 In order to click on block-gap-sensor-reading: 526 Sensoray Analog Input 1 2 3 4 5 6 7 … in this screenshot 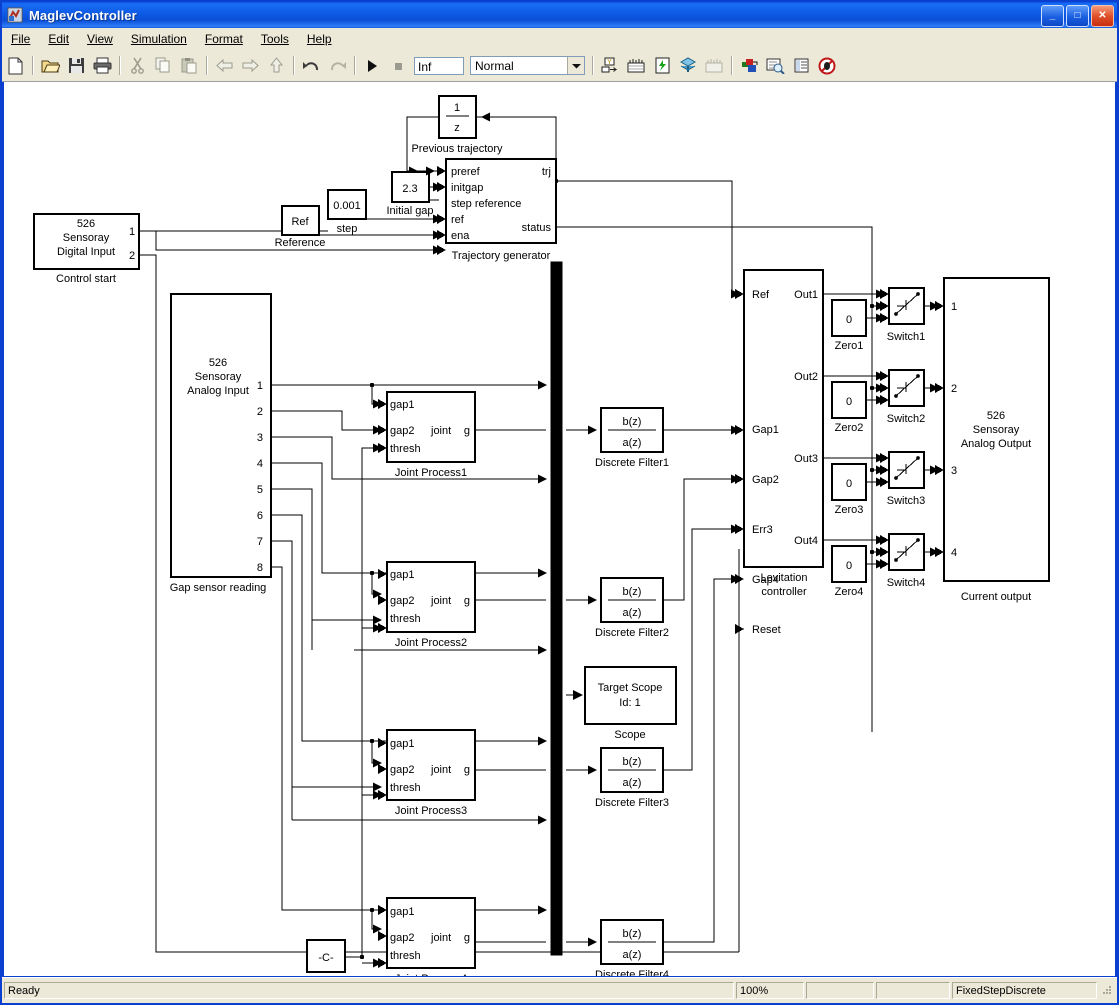, I will do `click(221, 443)`.